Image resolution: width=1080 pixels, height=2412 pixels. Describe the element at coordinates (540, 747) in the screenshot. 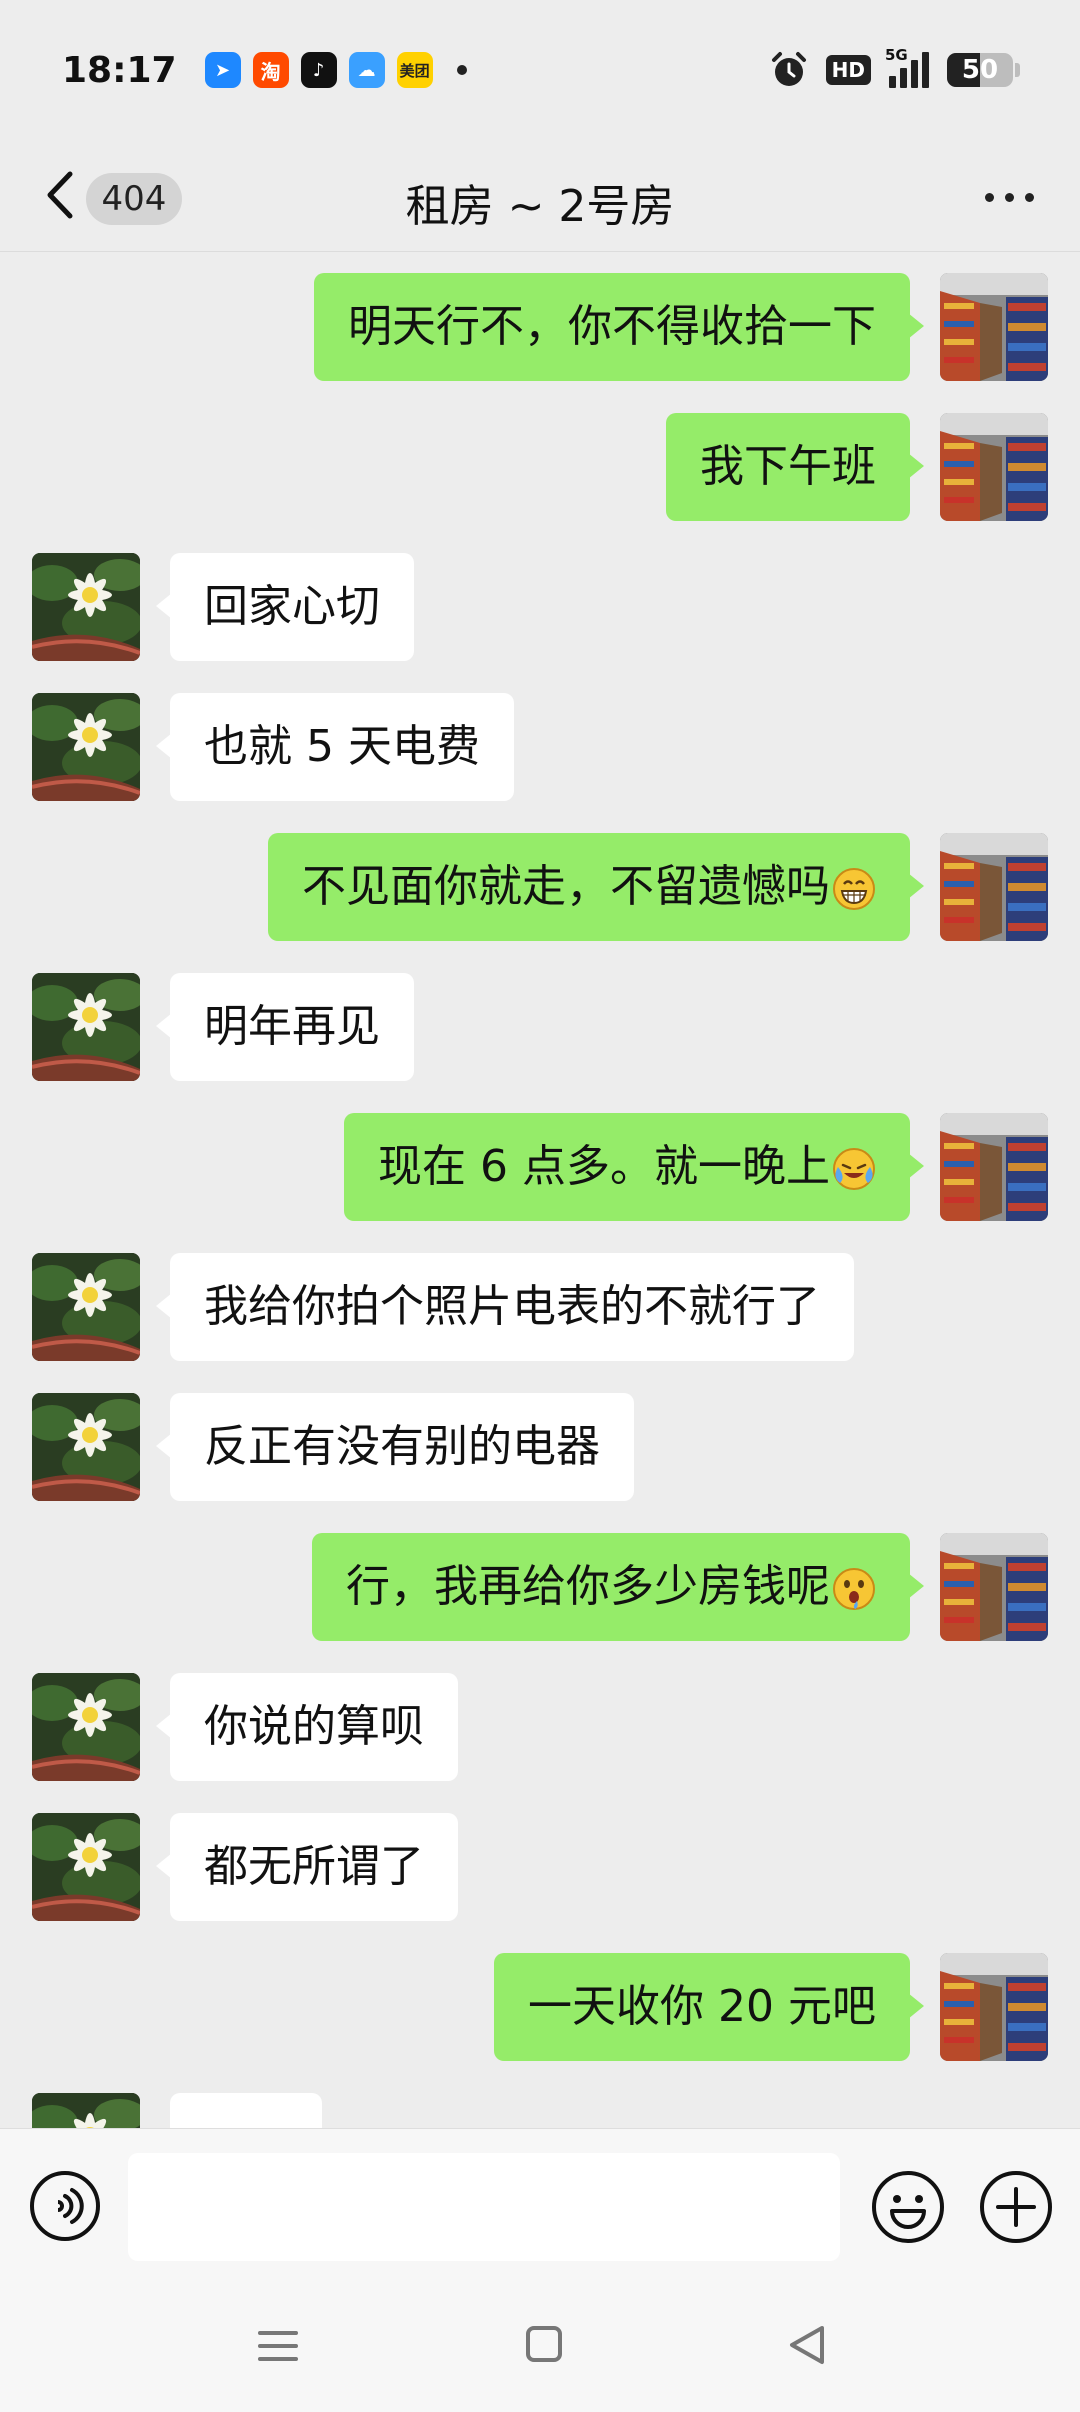

I see `incoming-message: 也就 5 天电费` at that location.